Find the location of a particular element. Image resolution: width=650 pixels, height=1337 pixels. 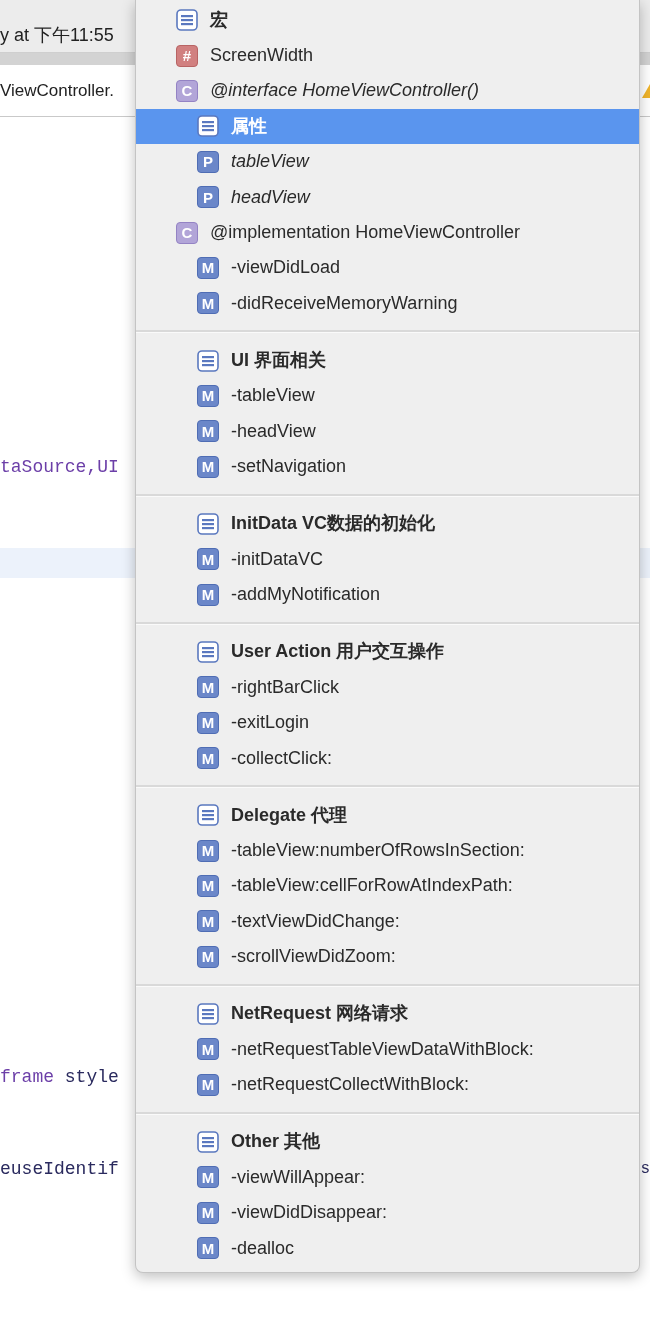

menu-item: User Action 用户交互操作 is located at coordinates (387, 652).